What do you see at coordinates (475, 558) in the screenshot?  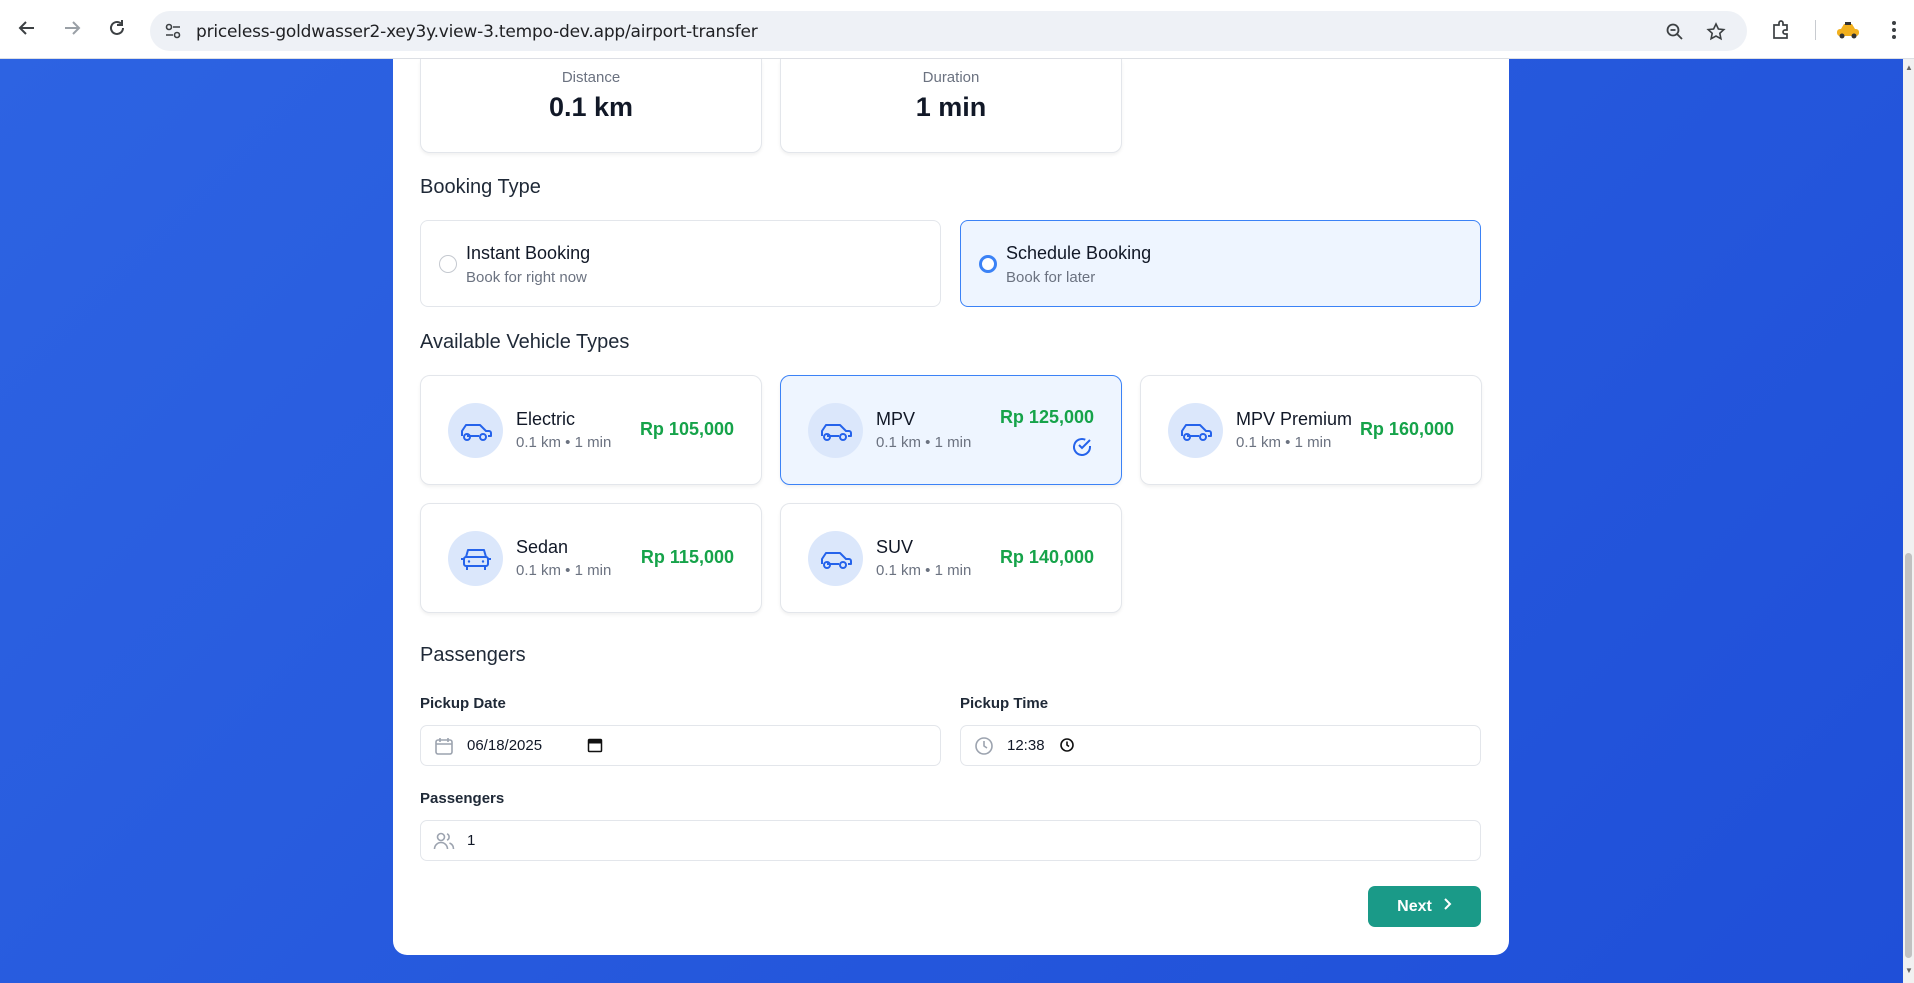 I see `car-front-icon` at bounding box center [475, 558].